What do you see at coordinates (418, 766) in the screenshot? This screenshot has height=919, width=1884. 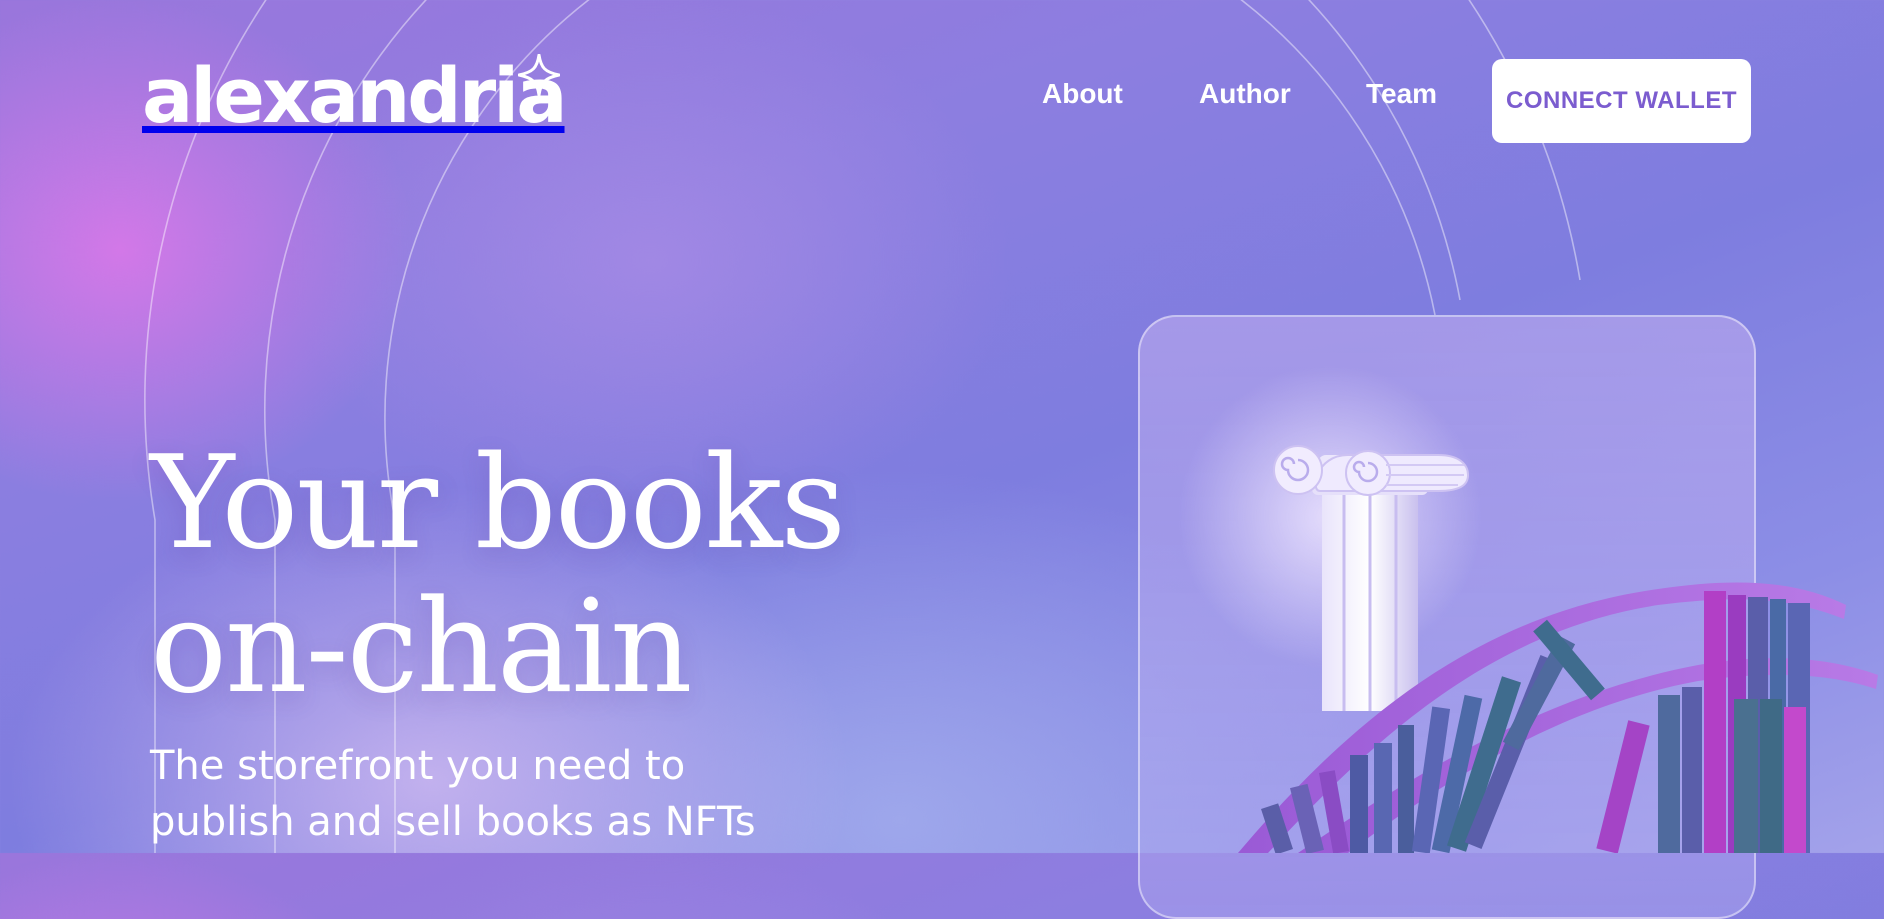 I see `hero-subtitle-line-1: The storefront you need to` at bounding box center [418, 766].